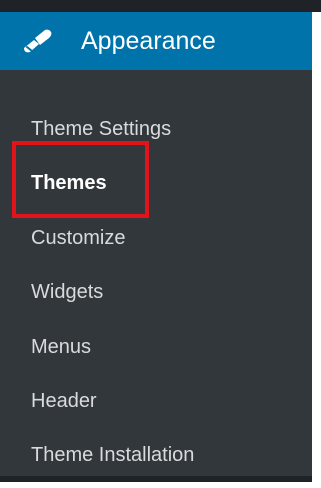 The width and height of the screenshot is (321, 488). What do you see at coordinates (80, 179) in the screenshot?
I see `themes-highlight-outline` at bounding box center [80, 179].